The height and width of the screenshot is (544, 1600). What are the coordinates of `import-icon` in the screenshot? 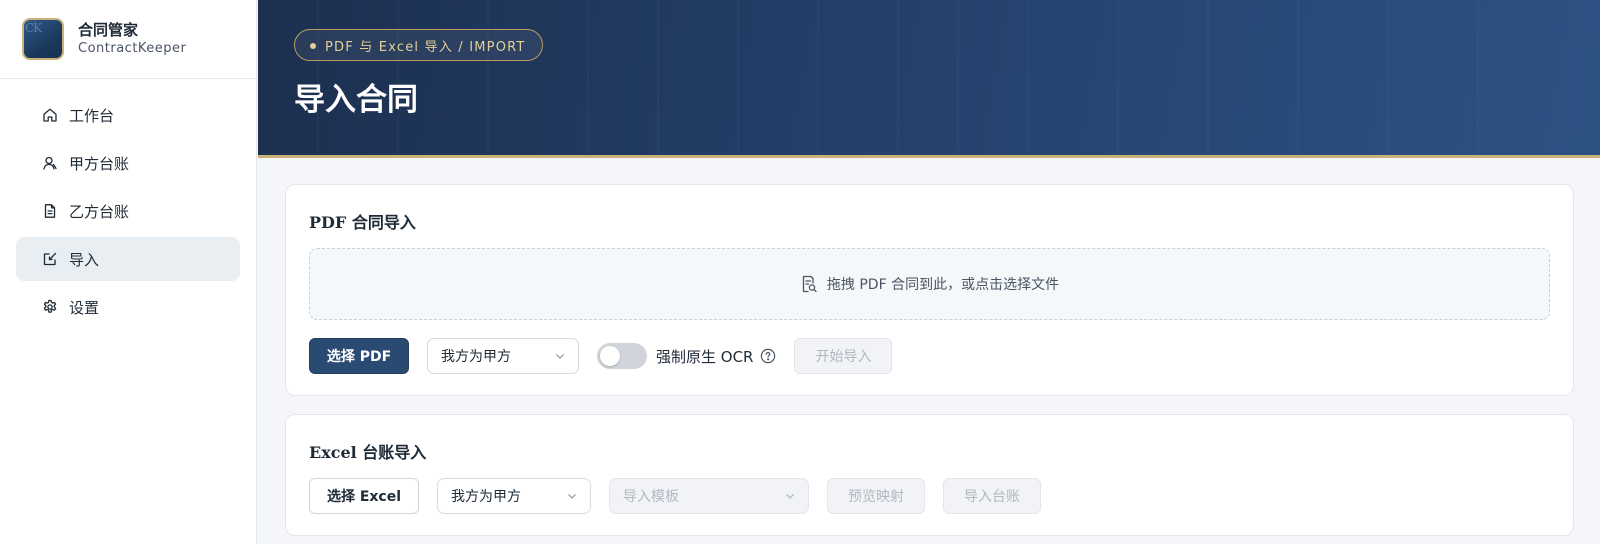 It's located at (50, 259).